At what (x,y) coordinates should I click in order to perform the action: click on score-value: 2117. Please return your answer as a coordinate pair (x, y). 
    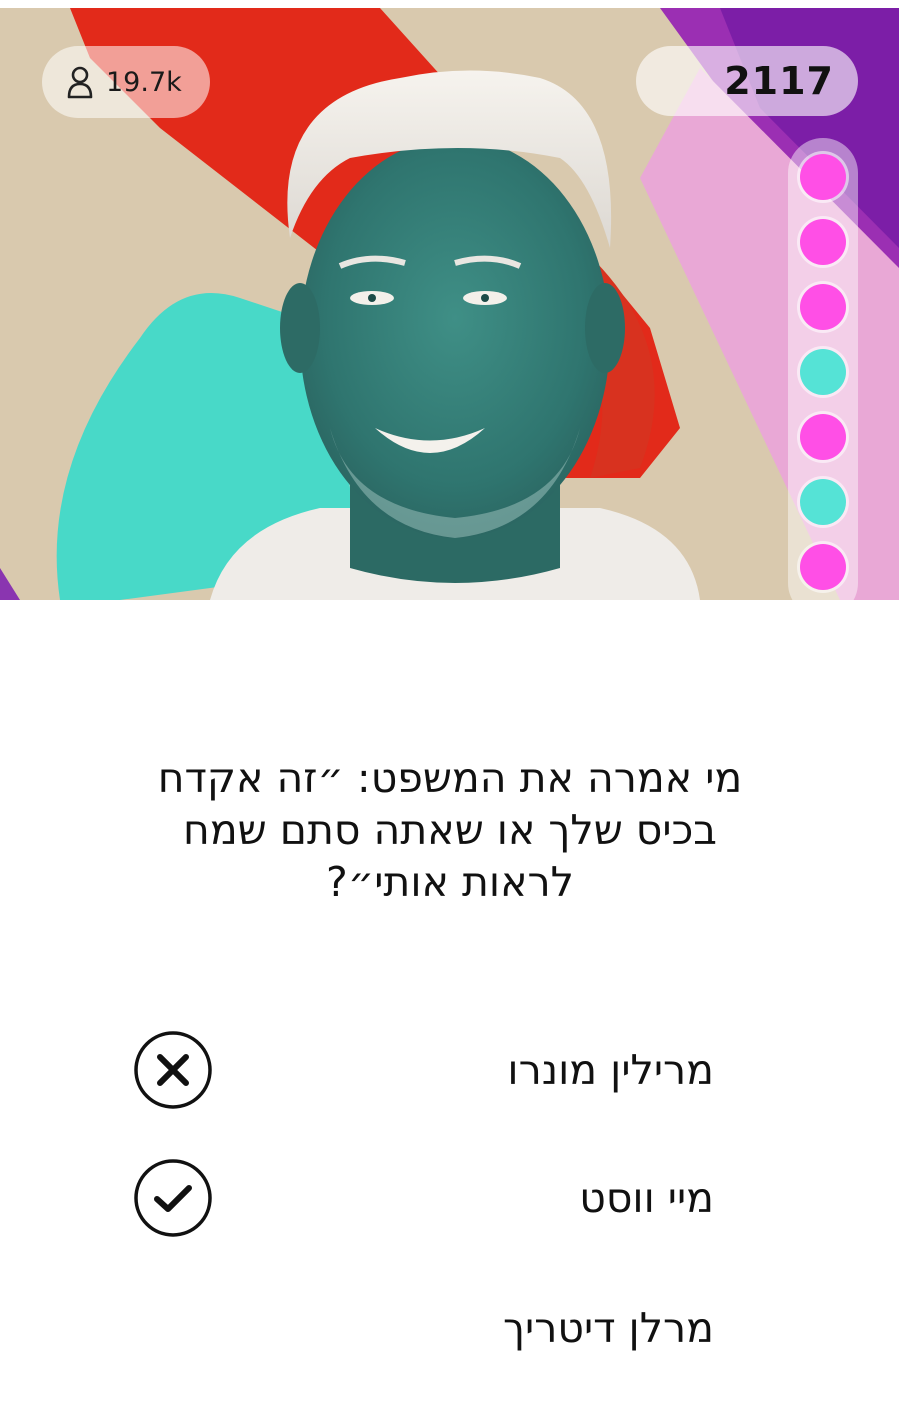
    Looking at the image, I should click on (779, 81).